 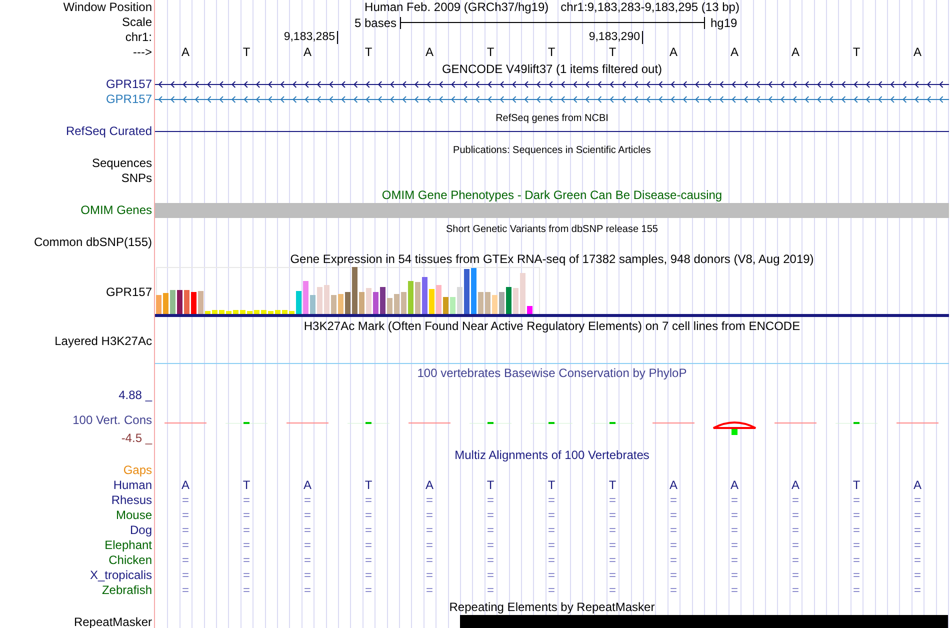 What do you see at coordinates (107, 7) in the screenshot?
I see `track-label: Window Position` at bounding box center [107, 7].